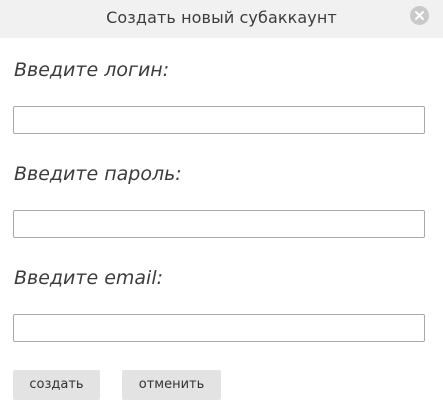  What do you see at coordinates (56, 385) in the screenshot?
I see `create-button: создать` at bounding box center [56, 385].